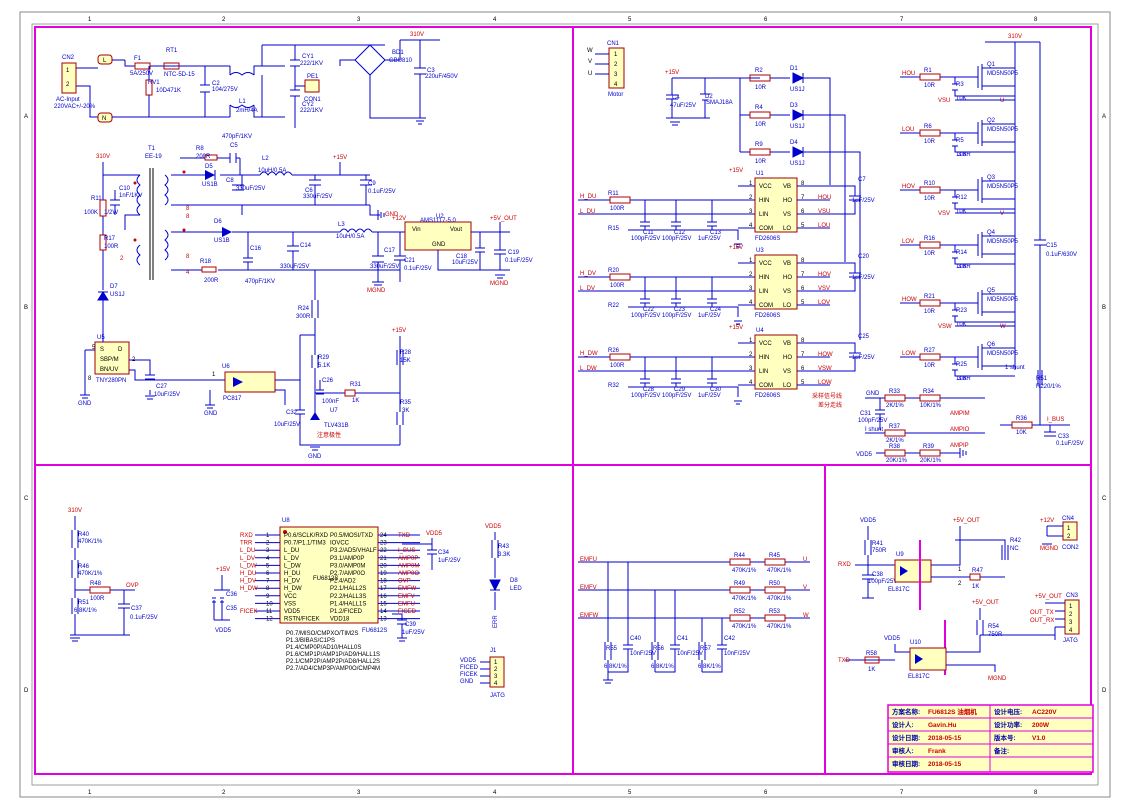 The width and height of the screenshot is (1124, 810). What do you see at coordinates (906, 737) in the screenshot?
I see `svg-text: 设计日期:` at bounding box center [906, 737].